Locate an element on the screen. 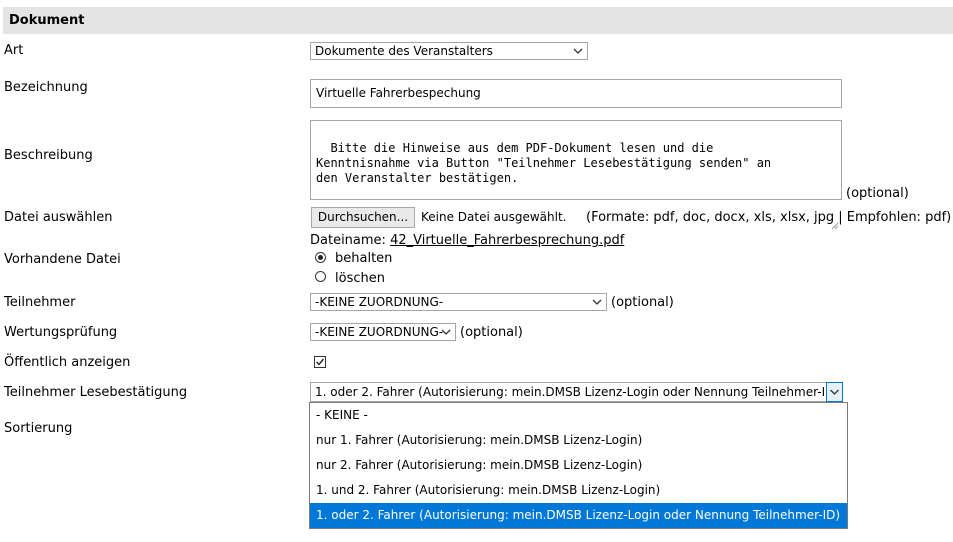 The height and width of the screenshot is (542, 953). filename-link: 42_Virtuelle_Fahrerbesprechung.pdf is located at coordinates (507, 240).